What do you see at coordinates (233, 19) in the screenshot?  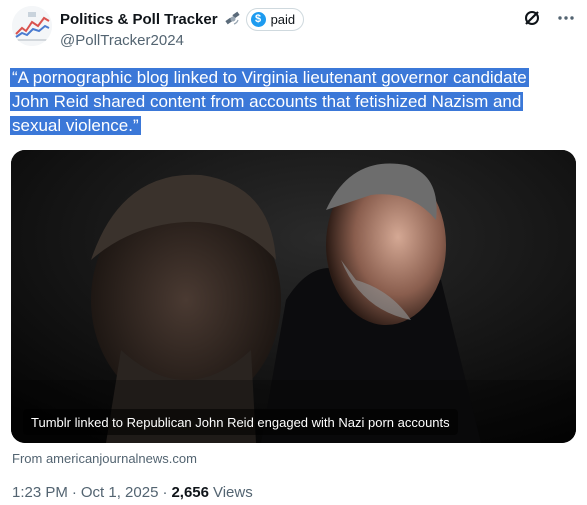 I see `satellite-icon` at bounding box center [233, 19].